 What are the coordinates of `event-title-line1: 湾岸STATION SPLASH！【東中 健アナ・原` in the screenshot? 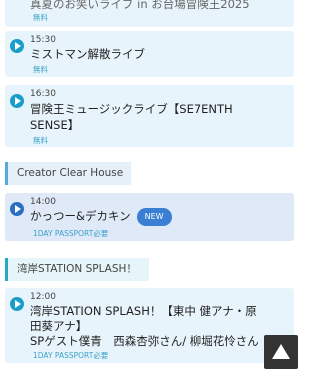 It's located at (143, 311).